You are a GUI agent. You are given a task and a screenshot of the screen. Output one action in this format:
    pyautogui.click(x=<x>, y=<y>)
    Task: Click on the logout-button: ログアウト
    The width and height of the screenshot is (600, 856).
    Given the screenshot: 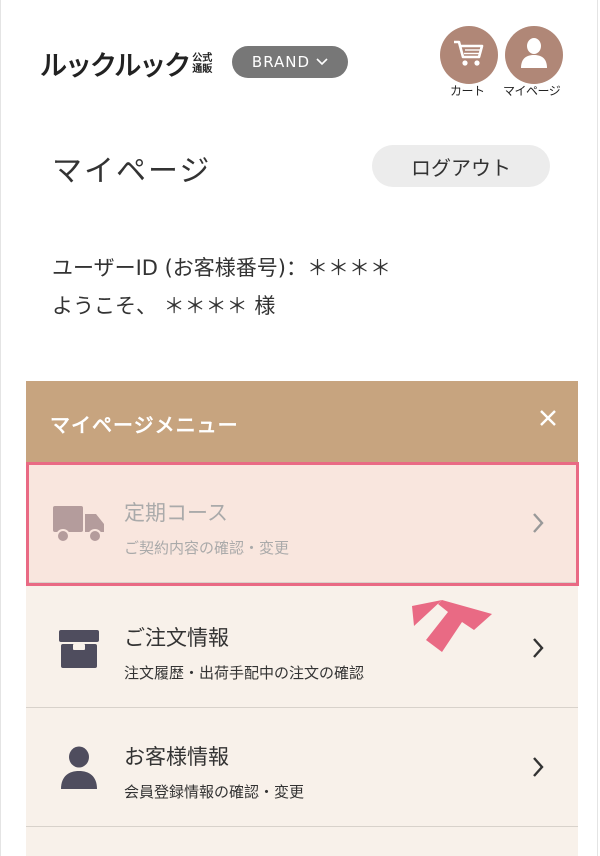 What is the action you would take?
    pyautogui.click(x=461, y=166)
    